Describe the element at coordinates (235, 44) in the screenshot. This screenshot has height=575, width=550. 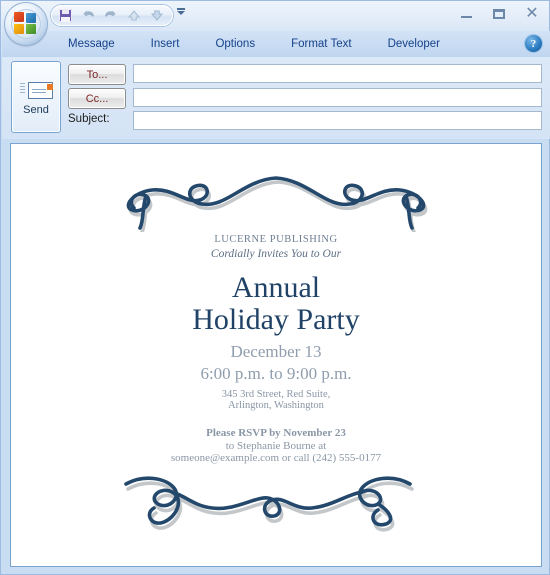
I see `tab-options: Options` at that location.